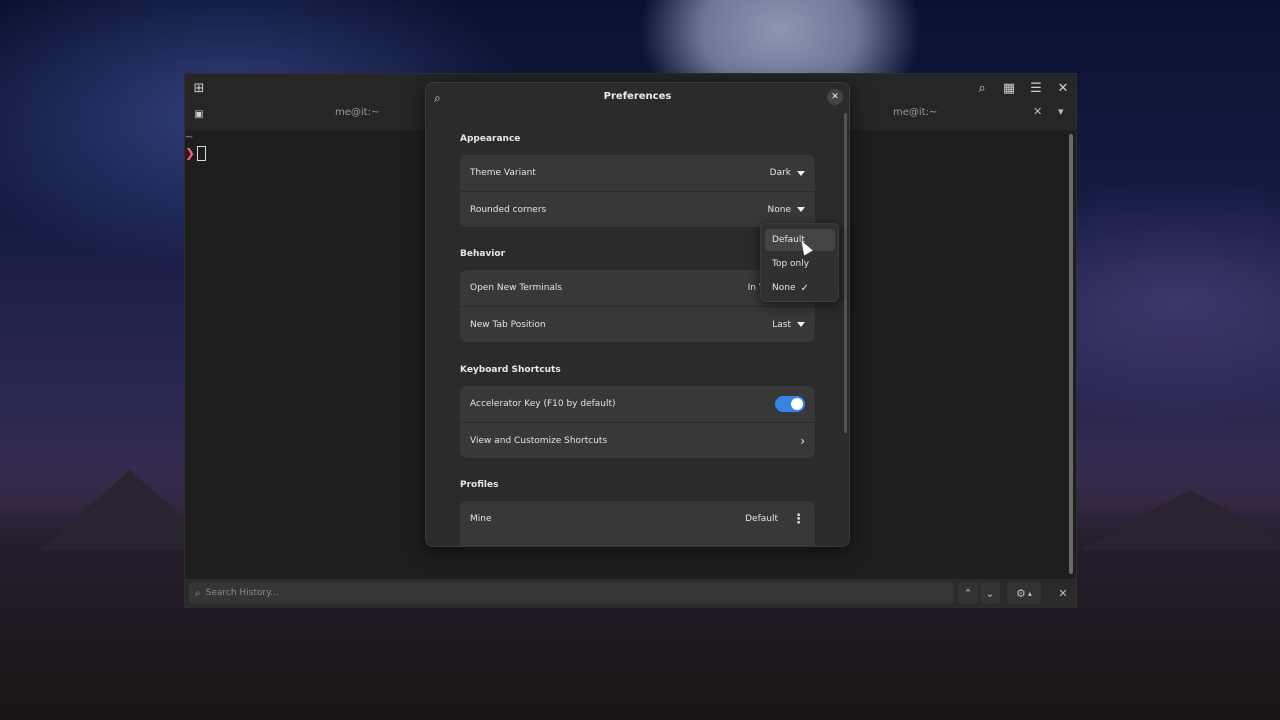  I want to click on grid-icon: ▦, so click(1009, 88).